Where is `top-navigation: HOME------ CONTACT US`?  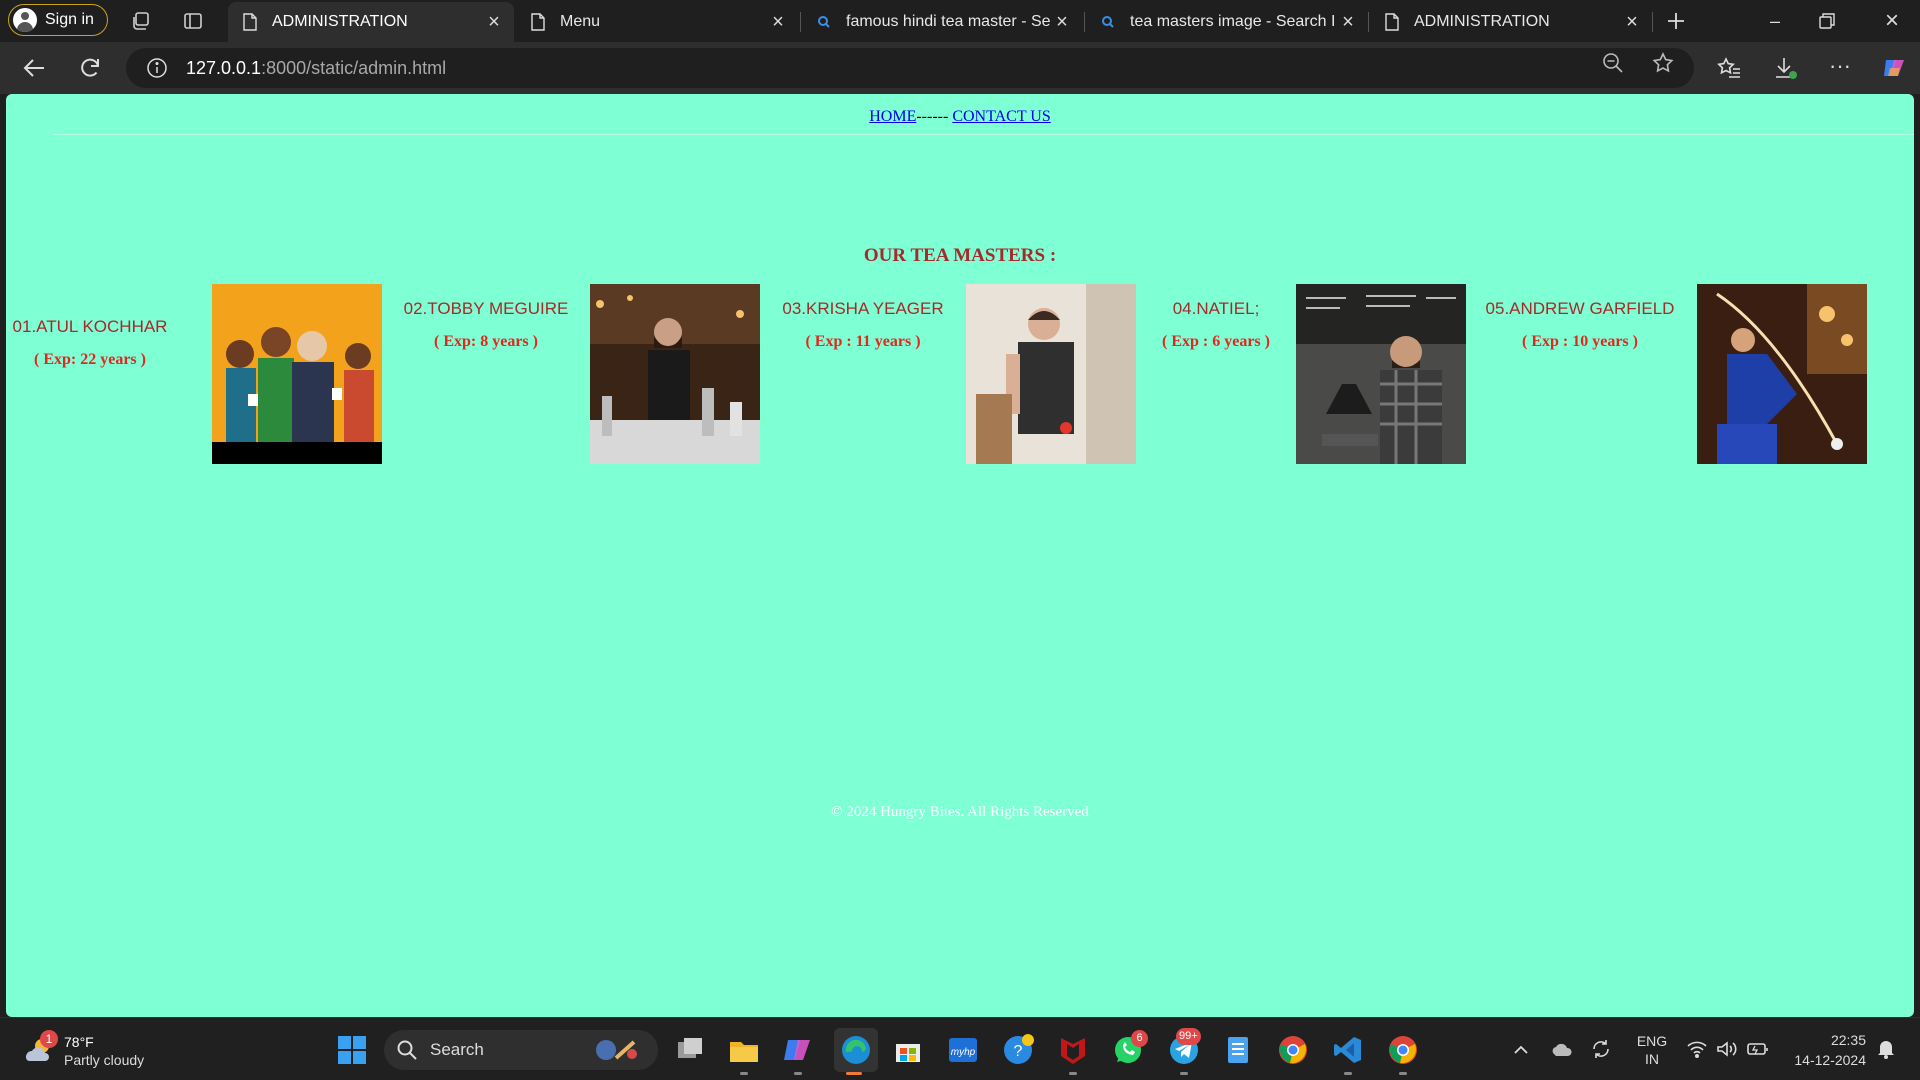
top-navigation: HOME------ CONTACT US is located at coordinates (960, 117).